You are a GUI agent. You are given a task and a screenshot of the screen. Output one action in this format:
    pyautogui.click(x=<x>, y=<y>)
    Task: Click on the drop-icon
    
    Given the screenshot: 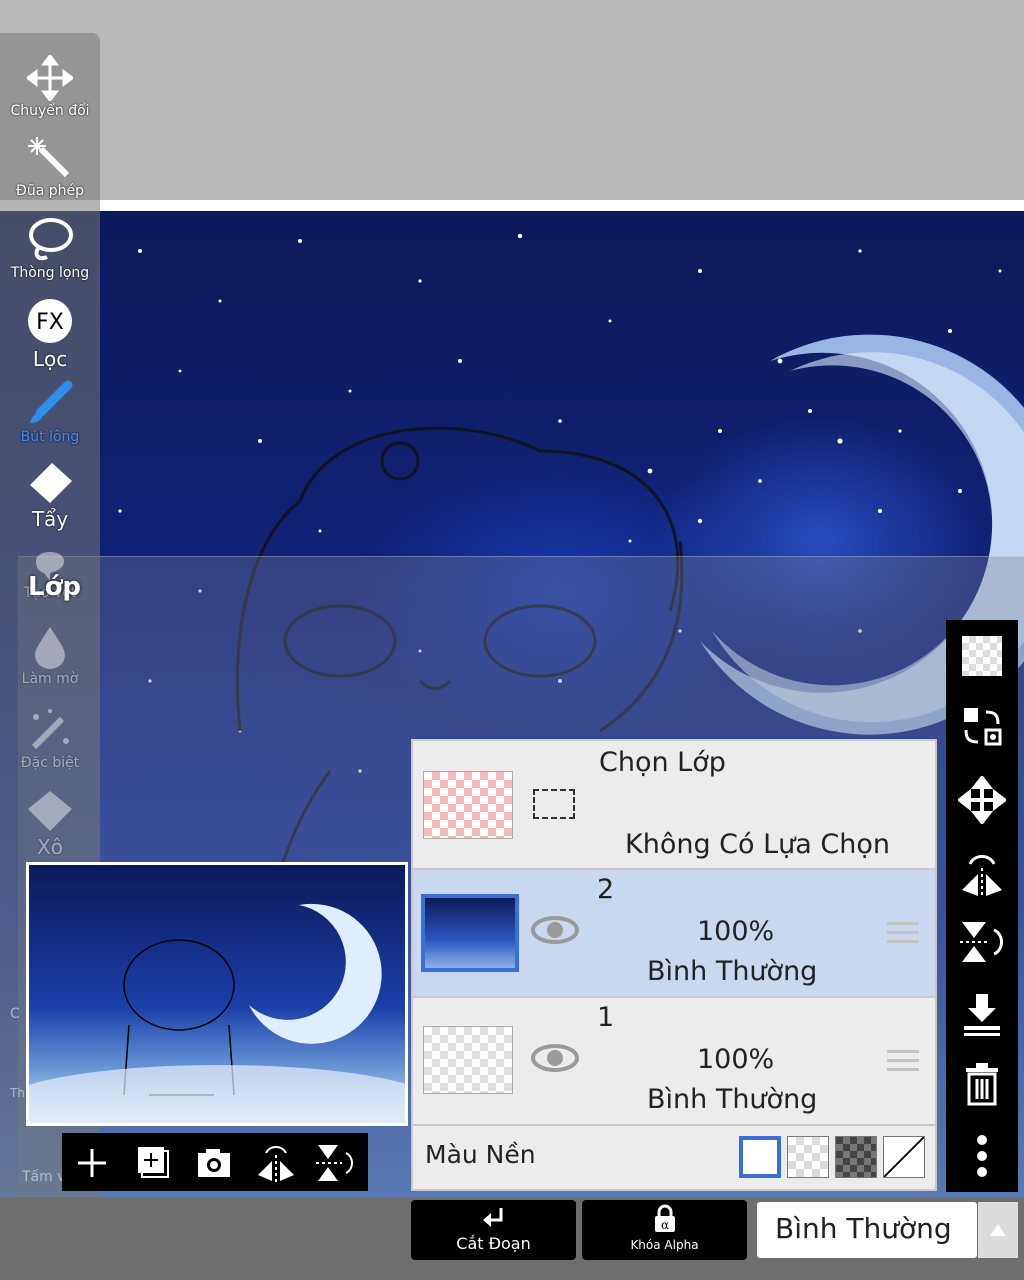 What is the action you would take?
    pyautogui.click(x=50, y=648)
    